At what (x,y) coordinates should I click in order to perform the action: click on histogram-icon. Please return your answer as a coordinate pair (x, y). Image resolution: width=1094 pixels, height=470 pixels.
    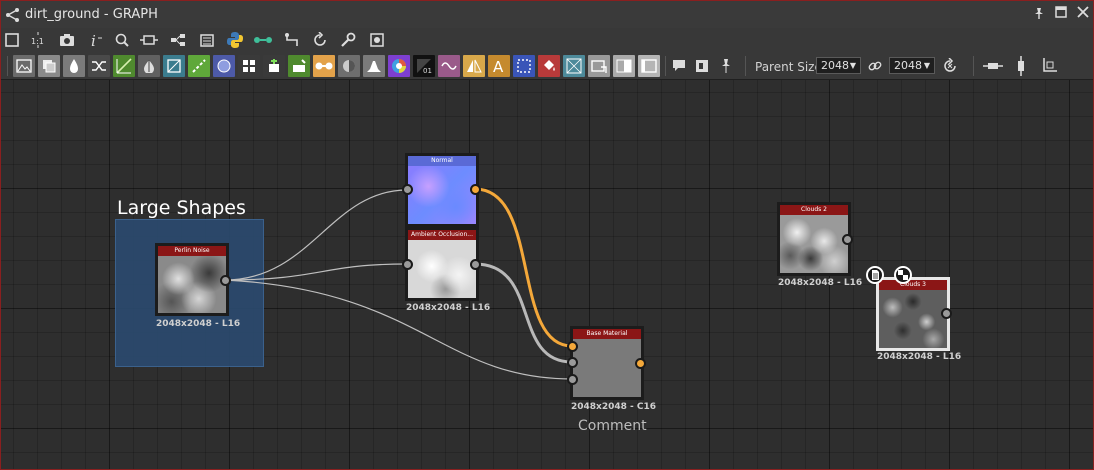
    Looking at the image, I should click on (374, 66).